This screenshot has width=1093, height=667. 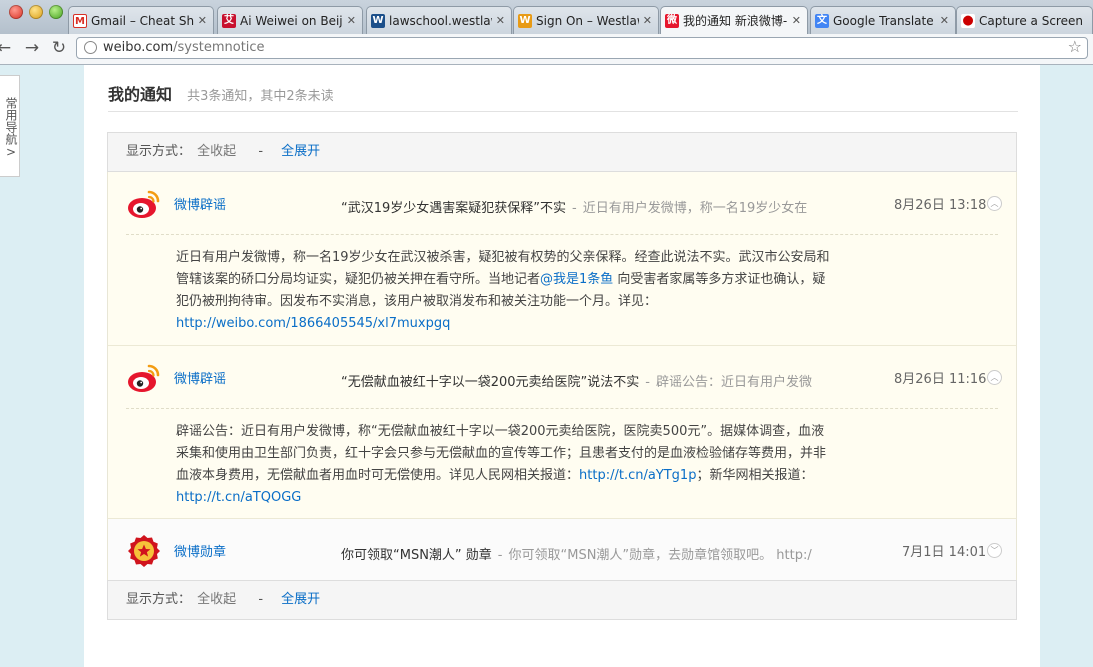 What do you see at coordinates (7, 48) in the screenshot?
I see `back-arrow-icon: ←` at bounding box center [7, 48].